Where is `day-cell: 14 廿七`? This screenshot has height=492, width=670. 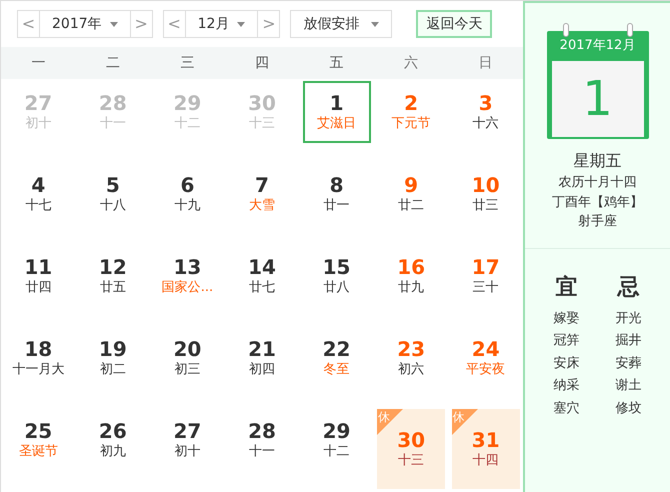
day-cell: 14 廿七 is located at coordinates (262, 276).